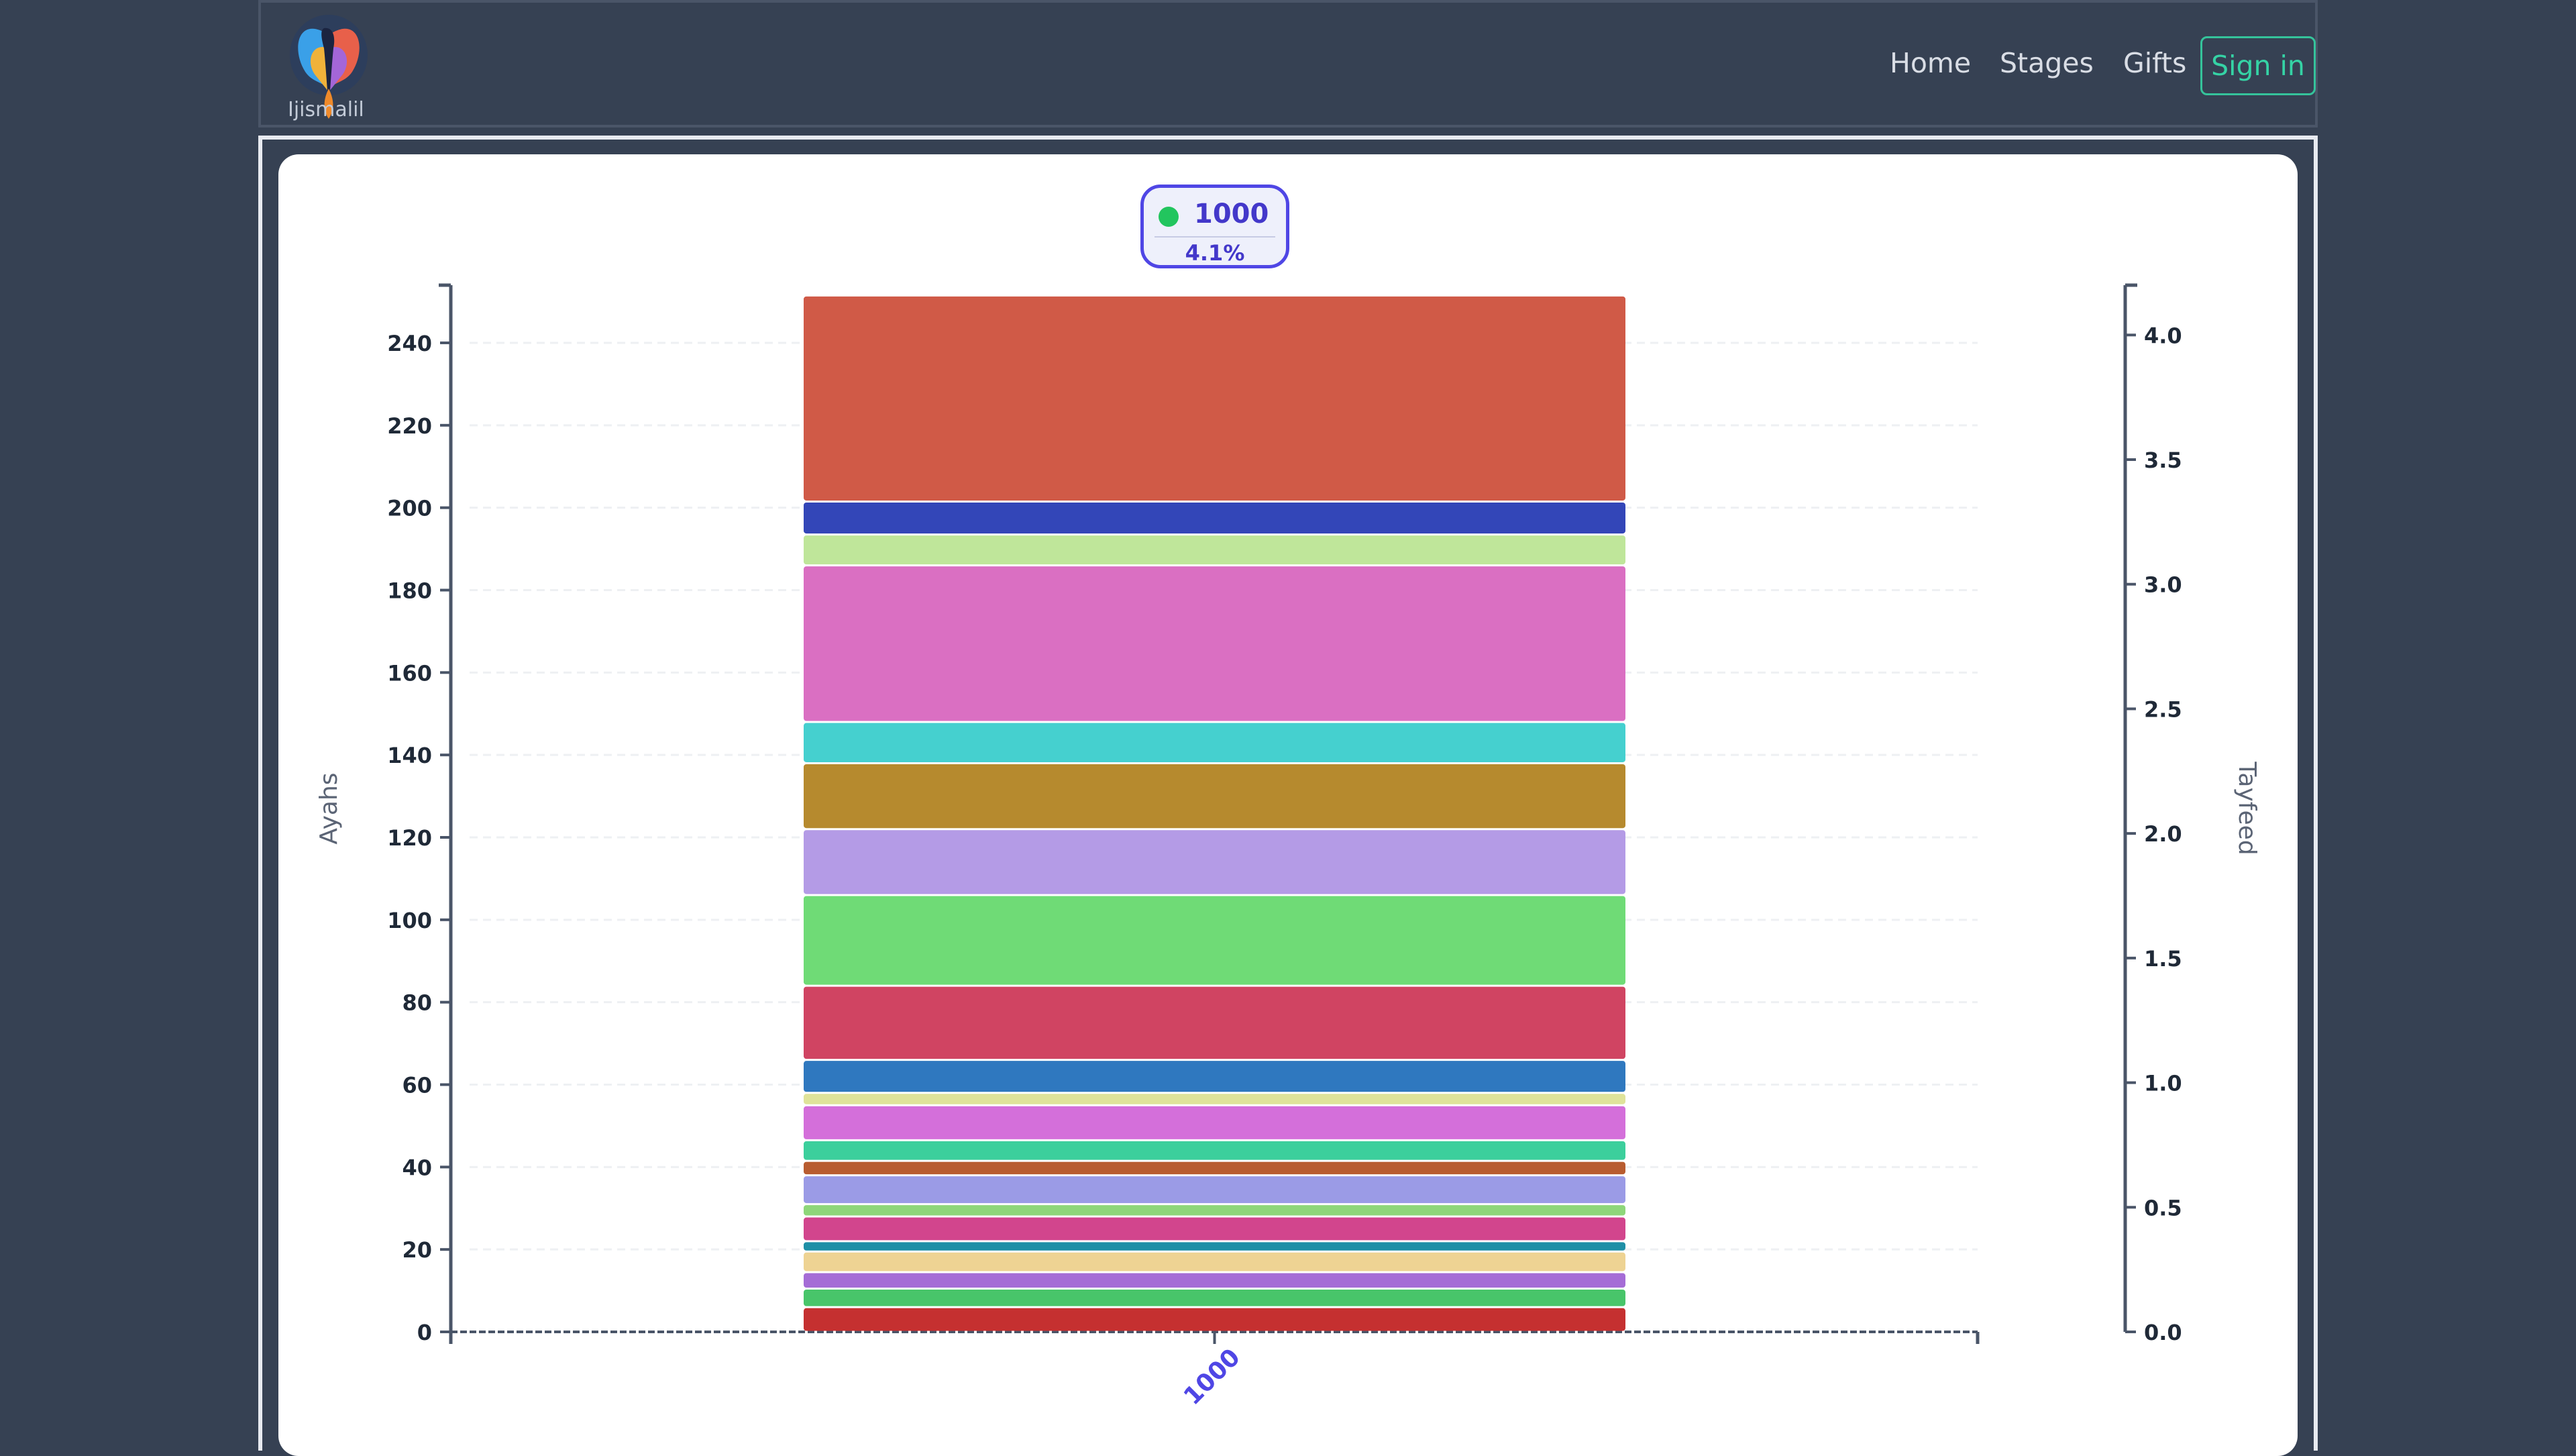 The image size is (2576, 1456). I want to click on y2-tick-label: 0.5, so click(2163, 1207).